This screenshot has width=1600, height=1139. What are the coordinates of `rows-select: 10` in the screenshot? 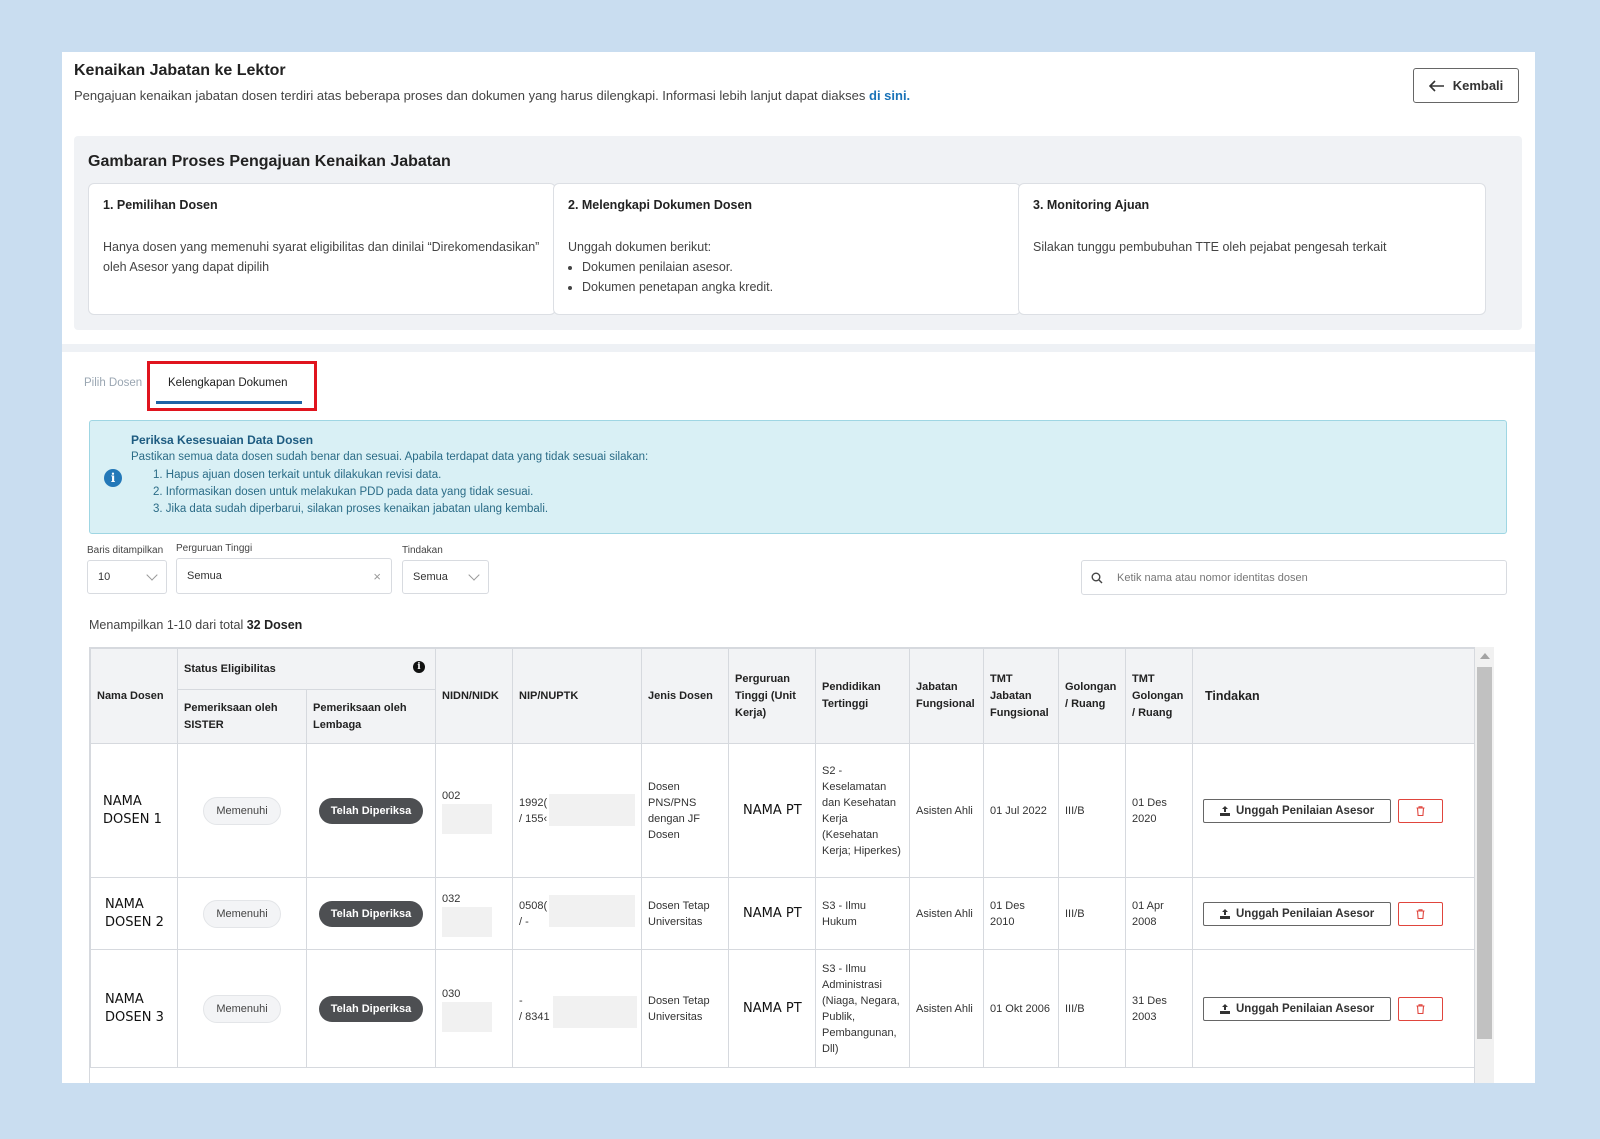 It's located at (127, 577).